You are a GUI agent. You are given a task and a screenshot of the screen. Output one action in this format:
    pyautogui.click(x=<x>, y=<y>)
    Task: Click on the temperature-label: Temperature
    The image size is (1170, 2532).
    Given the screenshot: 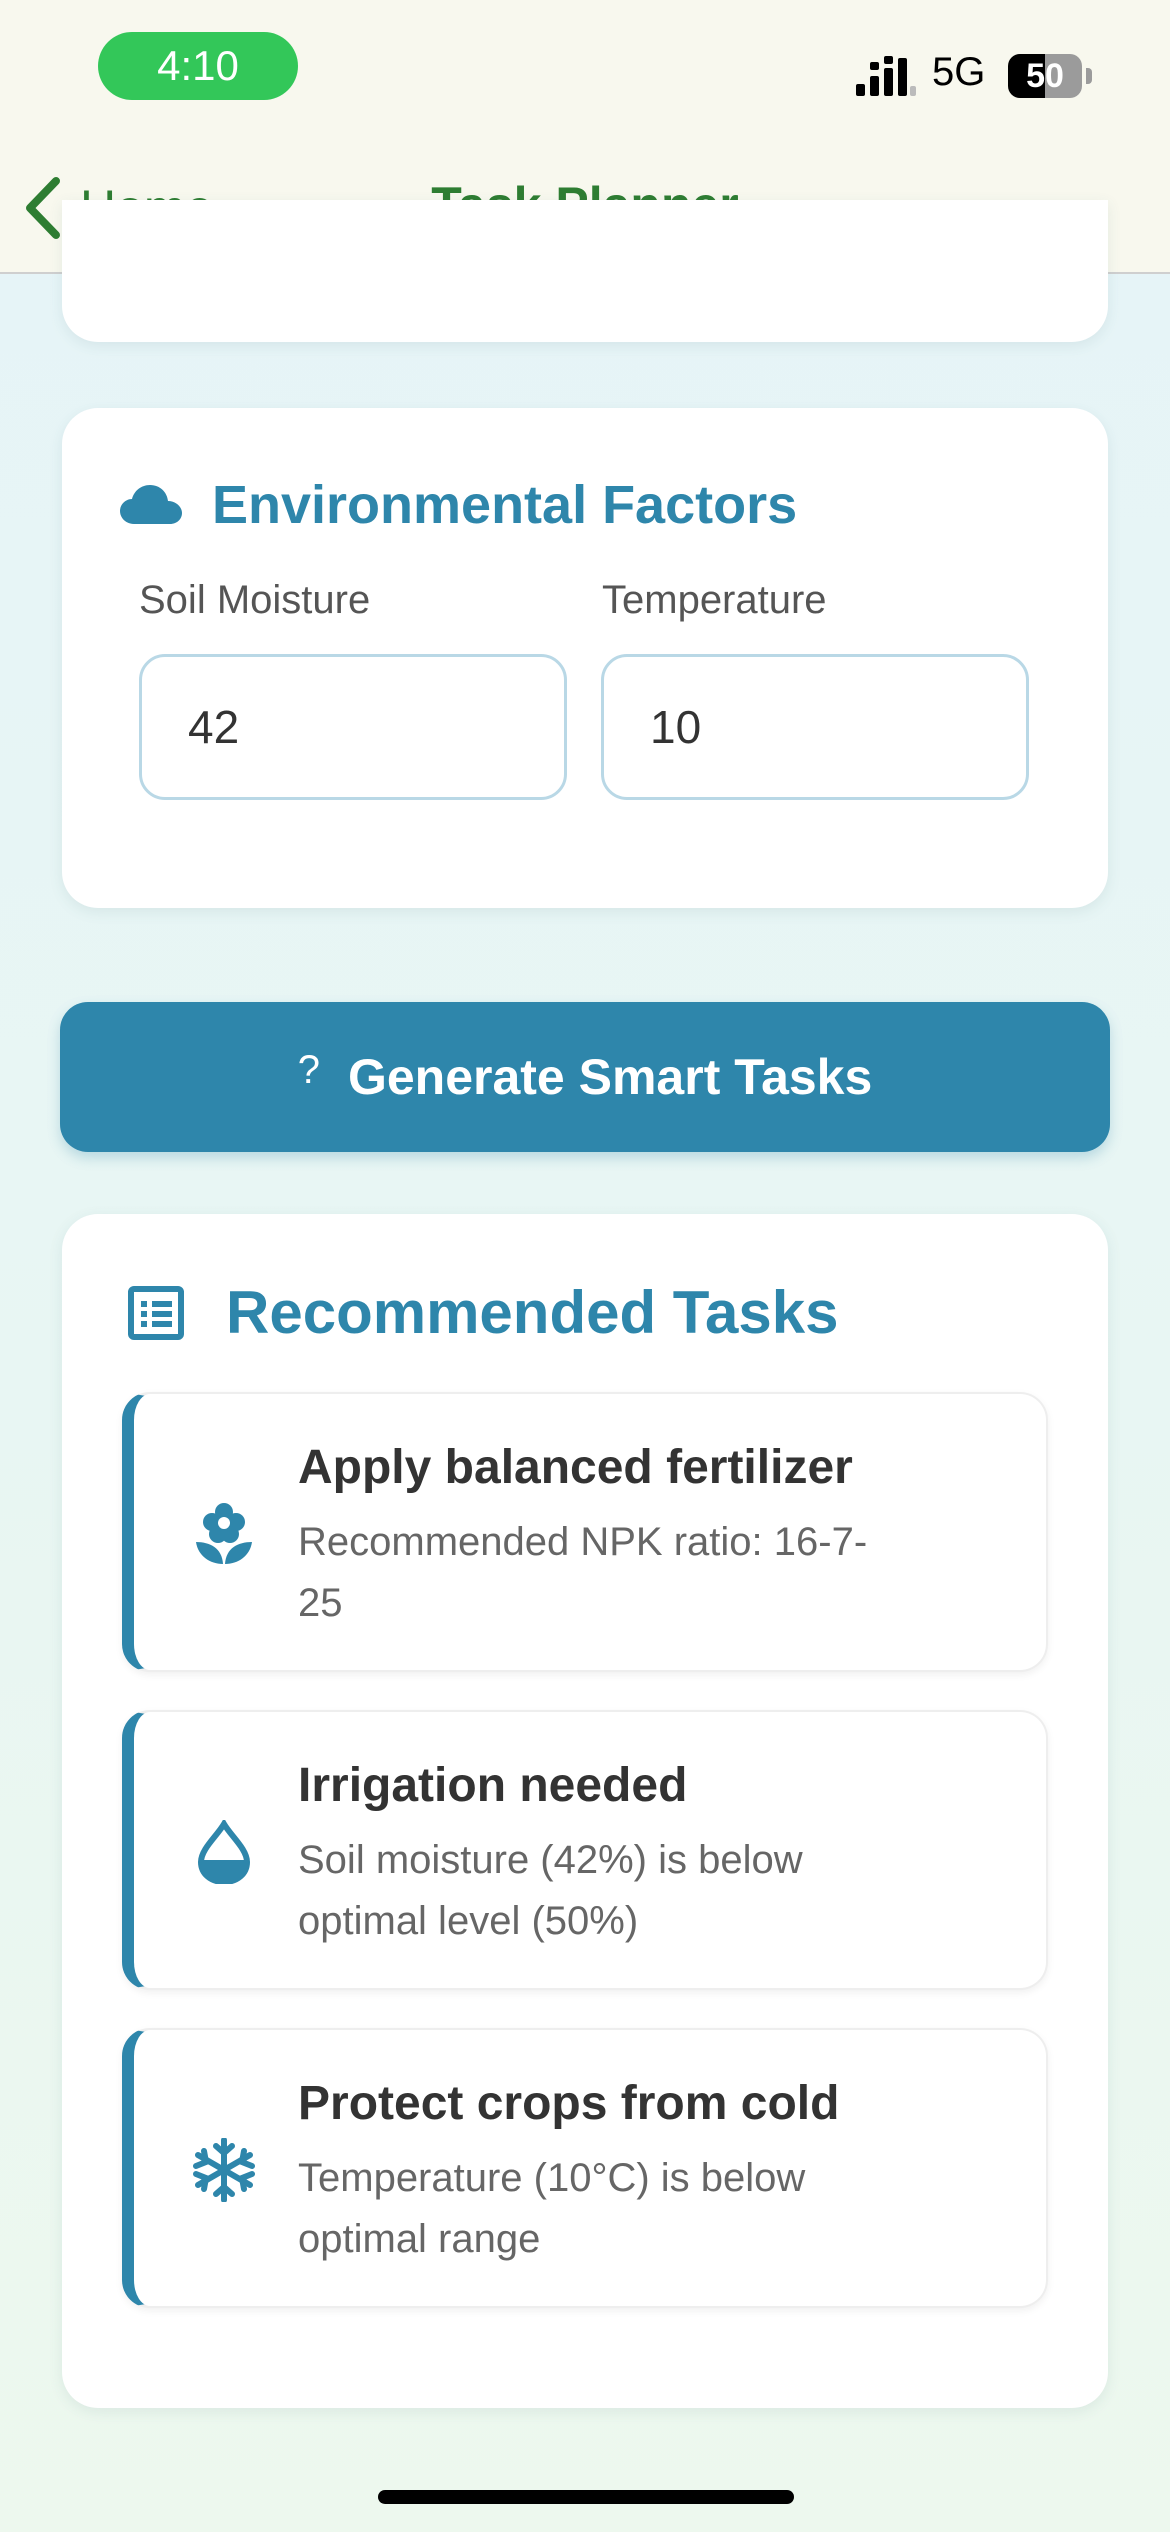 What is the action you would take?
    pyautogui.click(x=714, y=600)
    